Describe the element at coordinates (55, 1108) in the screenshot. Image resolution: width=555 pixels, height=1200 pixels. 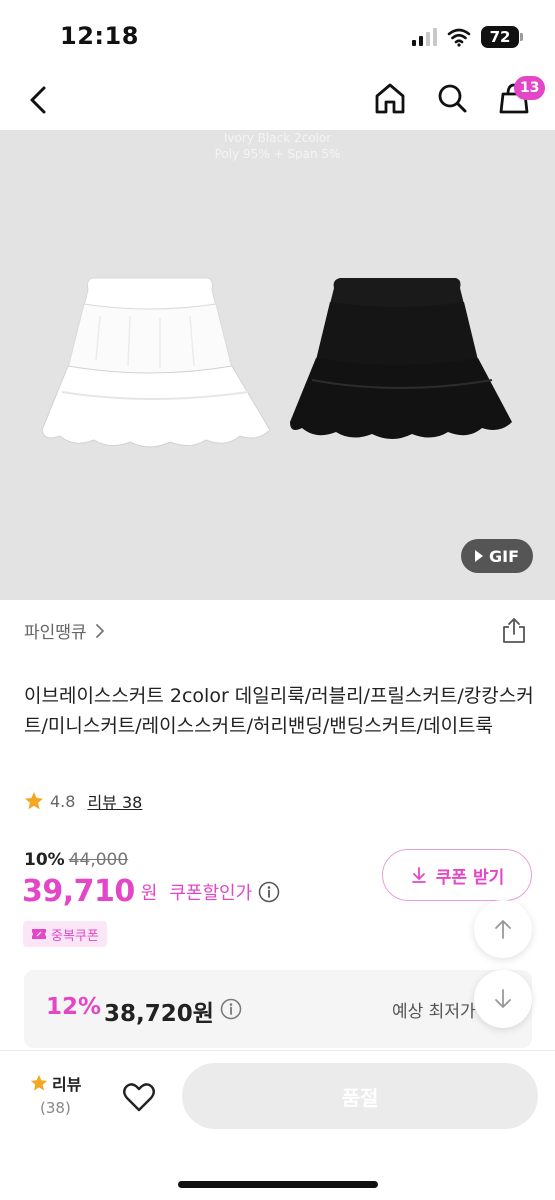
I see `bottom-review-count: (38)` at that location.